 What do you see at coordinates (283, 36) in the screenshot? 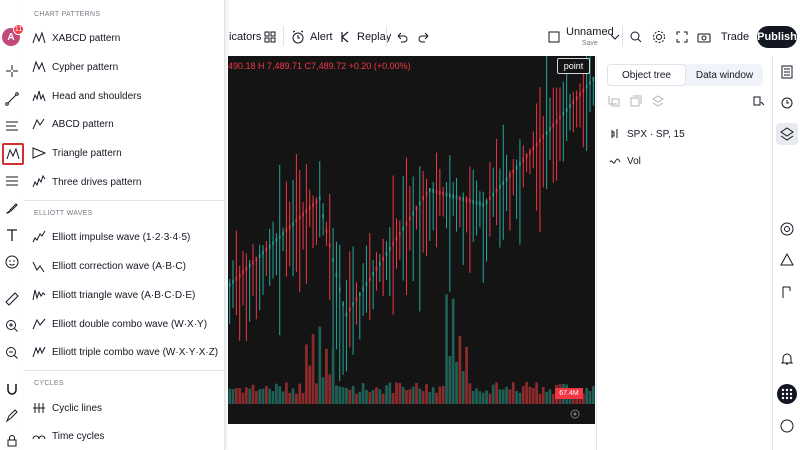
I see `toolbar-divider` at bounding box center [283, 36].